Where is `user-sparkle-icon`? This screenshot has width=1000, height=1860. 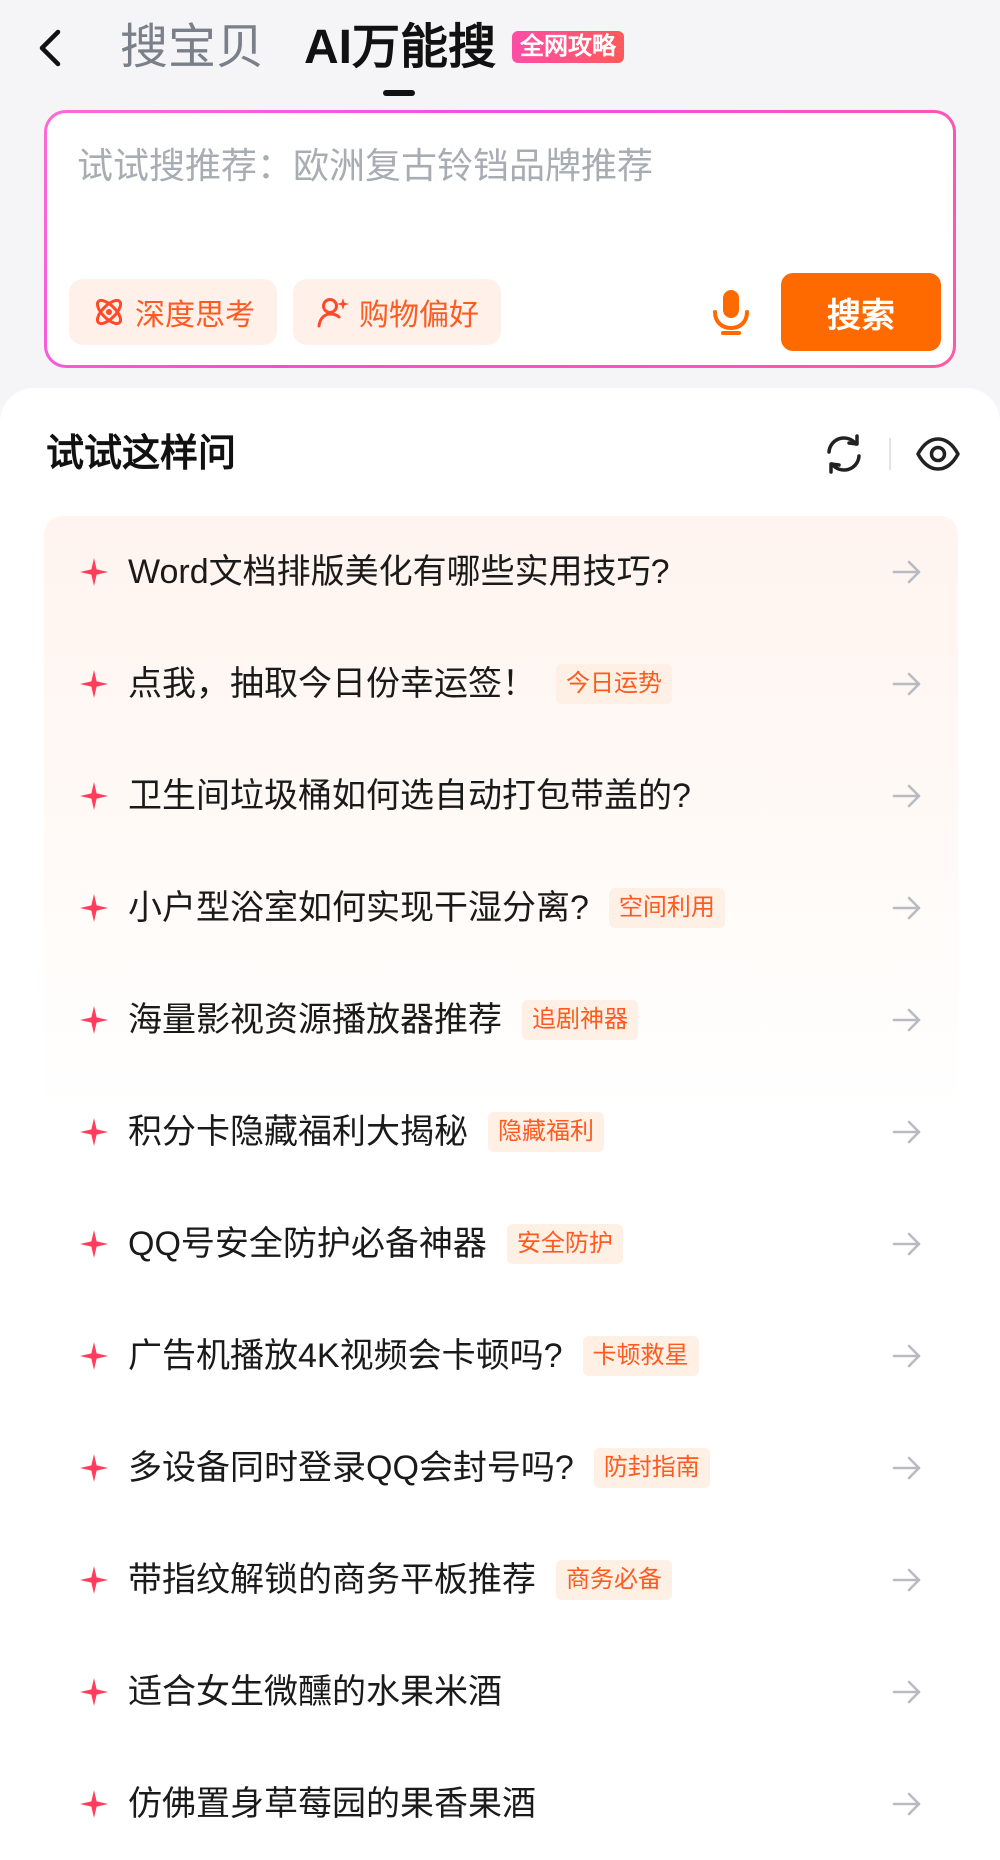 user-sparkle-icon is located at coordinates (333, 313).